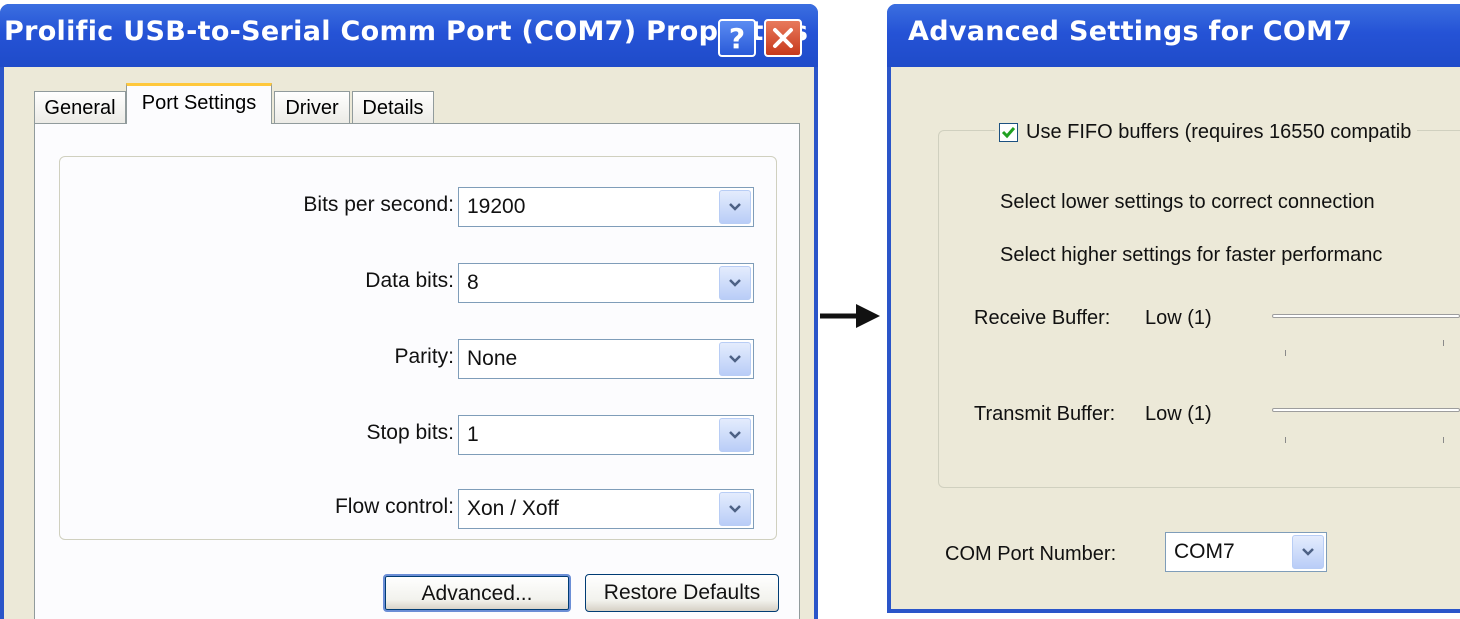 The image size is (1460, 619). I want to click on question-icon: ?, so click(737, 38).